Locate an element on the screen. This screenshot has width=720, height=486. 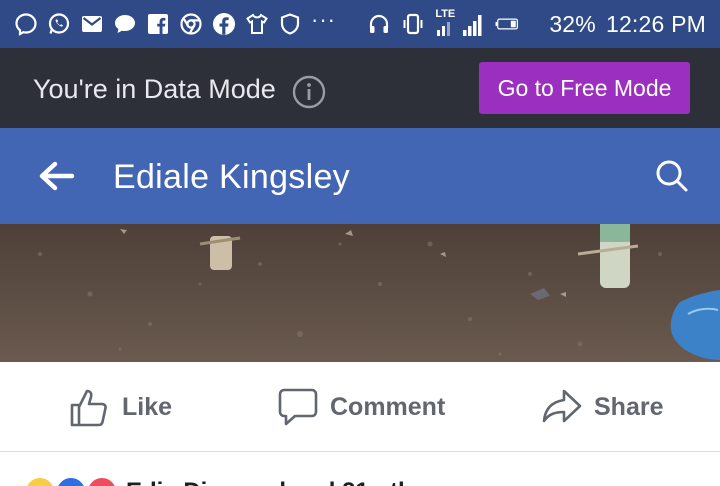
data-mode-text: You're in Data Mode is located at coordinates (154, 89).